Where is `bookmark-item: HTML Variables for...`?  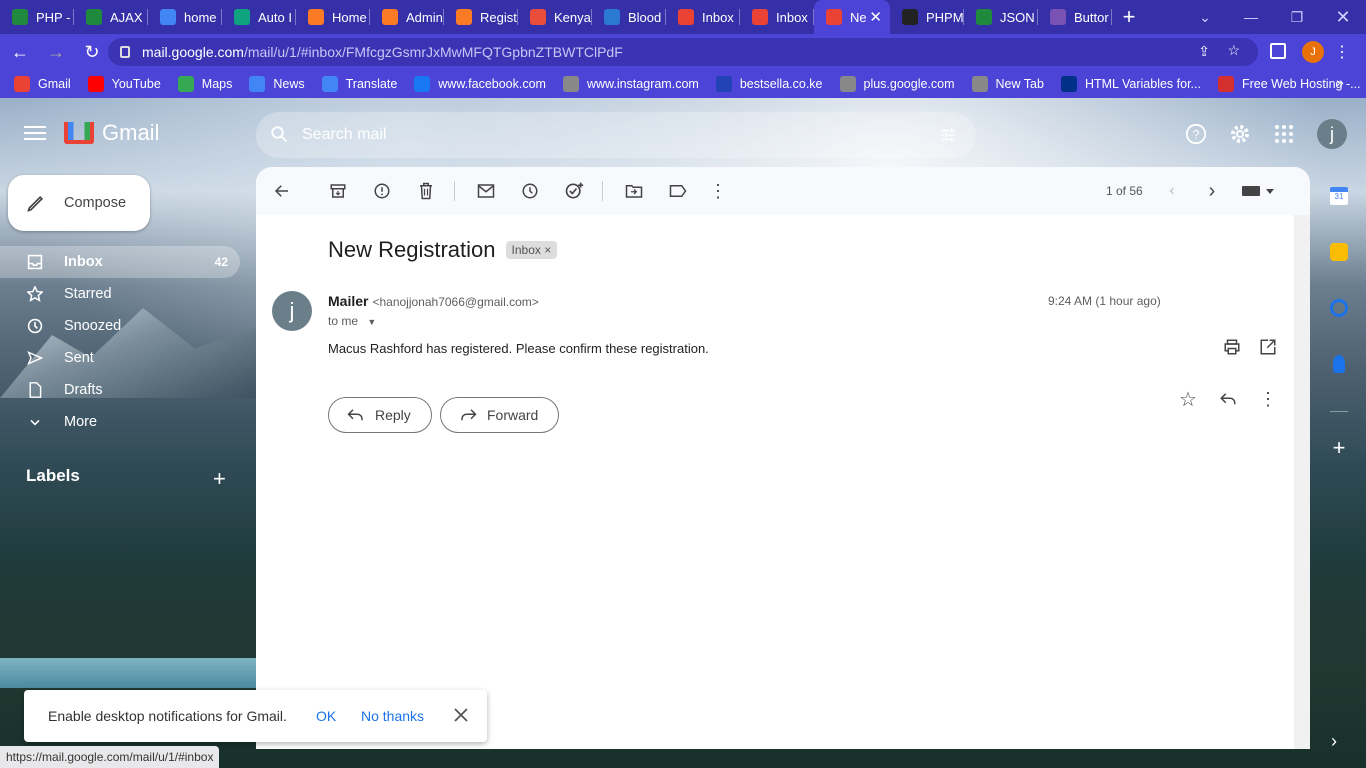
bookmark-item: HTML Variables for... is located at coordinates (1130, 84).